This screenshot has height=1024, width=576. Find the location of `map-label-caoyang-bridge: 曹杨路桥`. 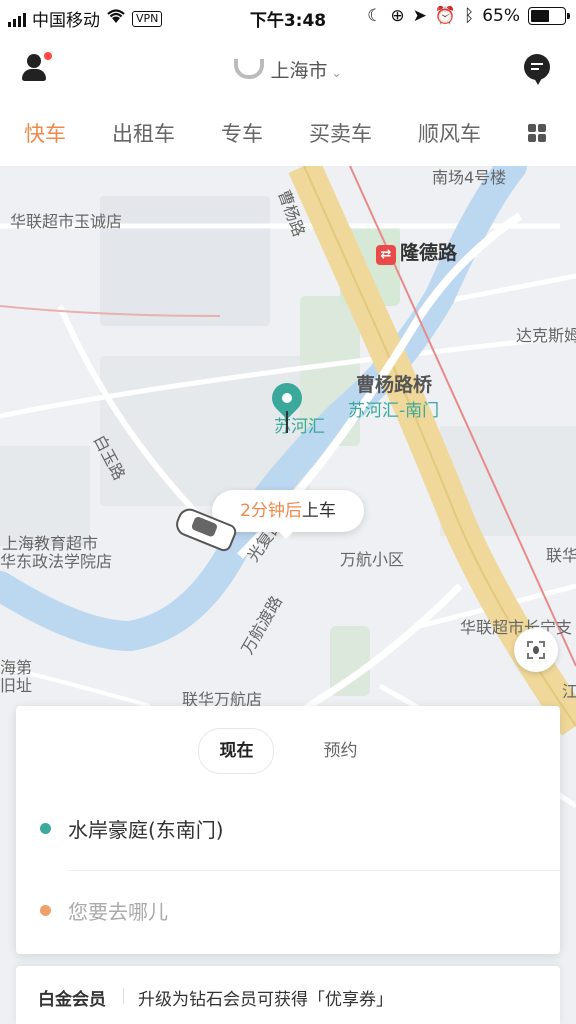

map-label-caoyang-bridge: 曹杨路桥 is located at coordinates (394, 385).